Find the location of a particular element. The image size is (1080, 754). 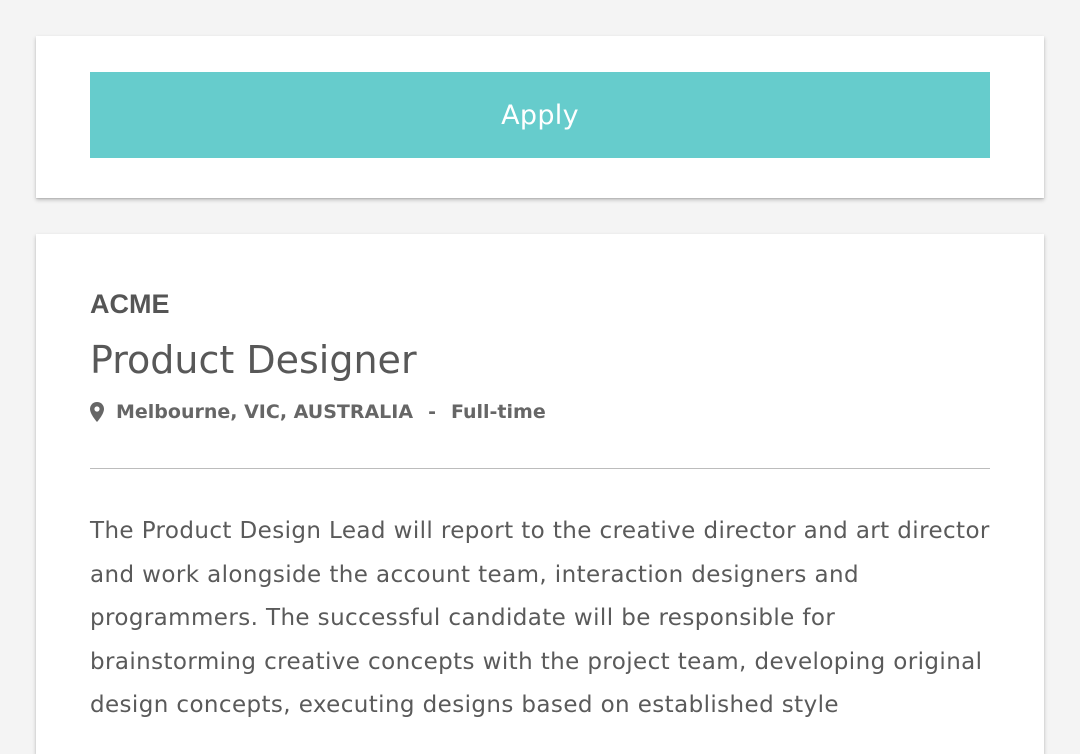

job-meta: Melbourne, VIC, AUSTRALIA - Full-time is located at coordinates (540, 412).